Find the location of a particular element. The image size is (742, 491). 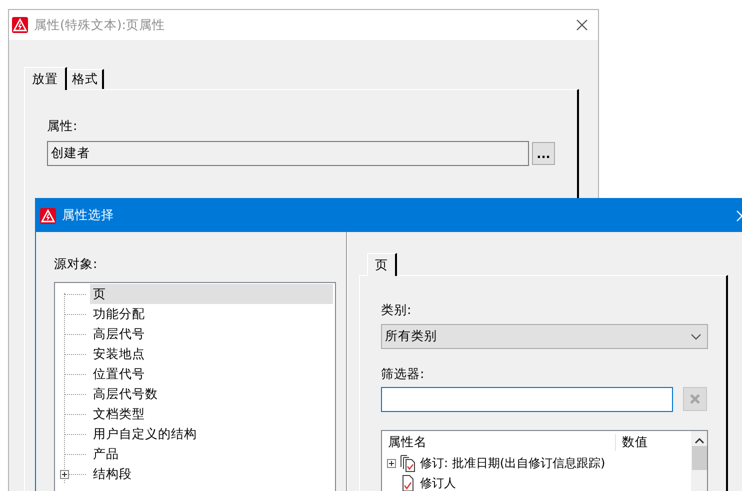

property-name: 修订: 批准日期(出自修订信息跟踪) is located at coordinates (513, 463).